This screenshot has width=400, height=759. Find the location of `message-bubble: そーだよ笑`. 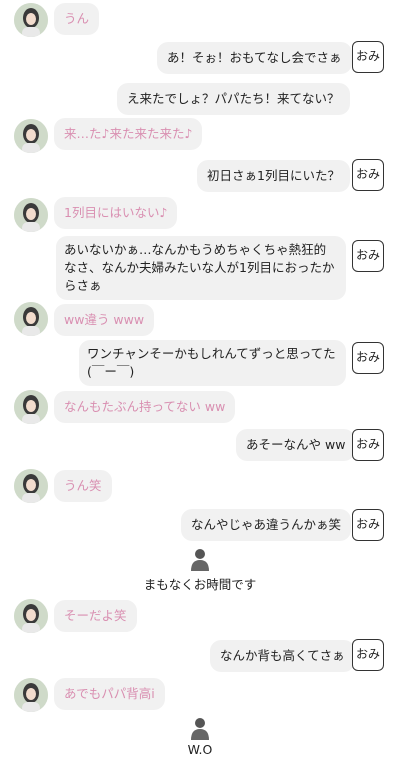

message-bubble: そーだよ笑 is located at coordinates (95, 616).